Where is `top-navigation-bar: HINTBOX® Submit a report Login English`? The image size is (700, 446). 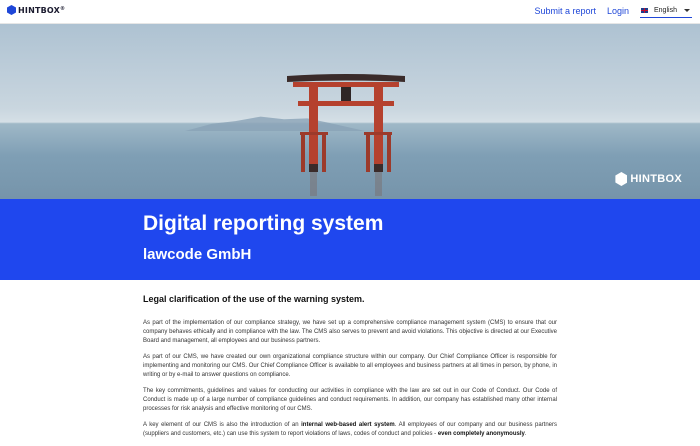
top-navigation-bar: HINTBOX® Submit a report Login English is located at coordinates (350, 12).